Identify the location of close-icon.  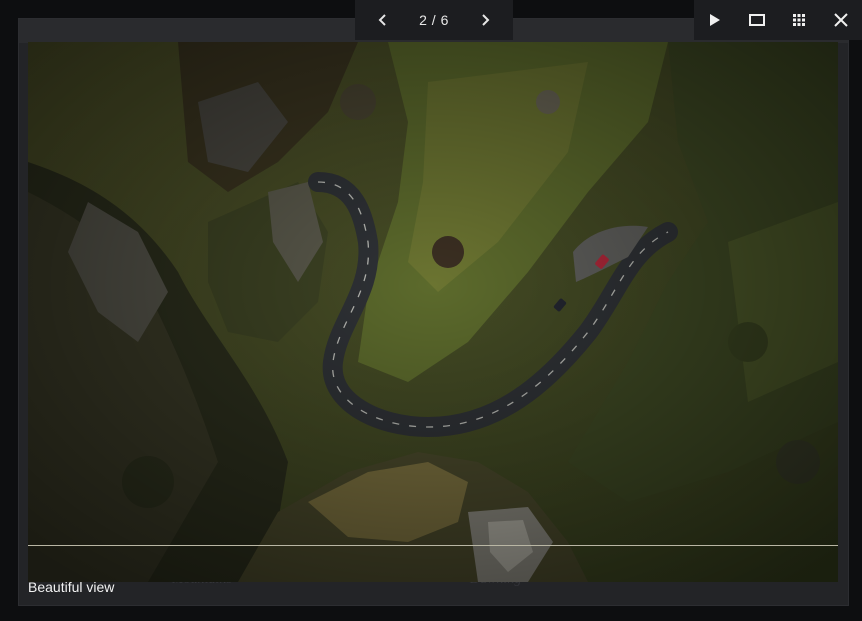
(841, 20).